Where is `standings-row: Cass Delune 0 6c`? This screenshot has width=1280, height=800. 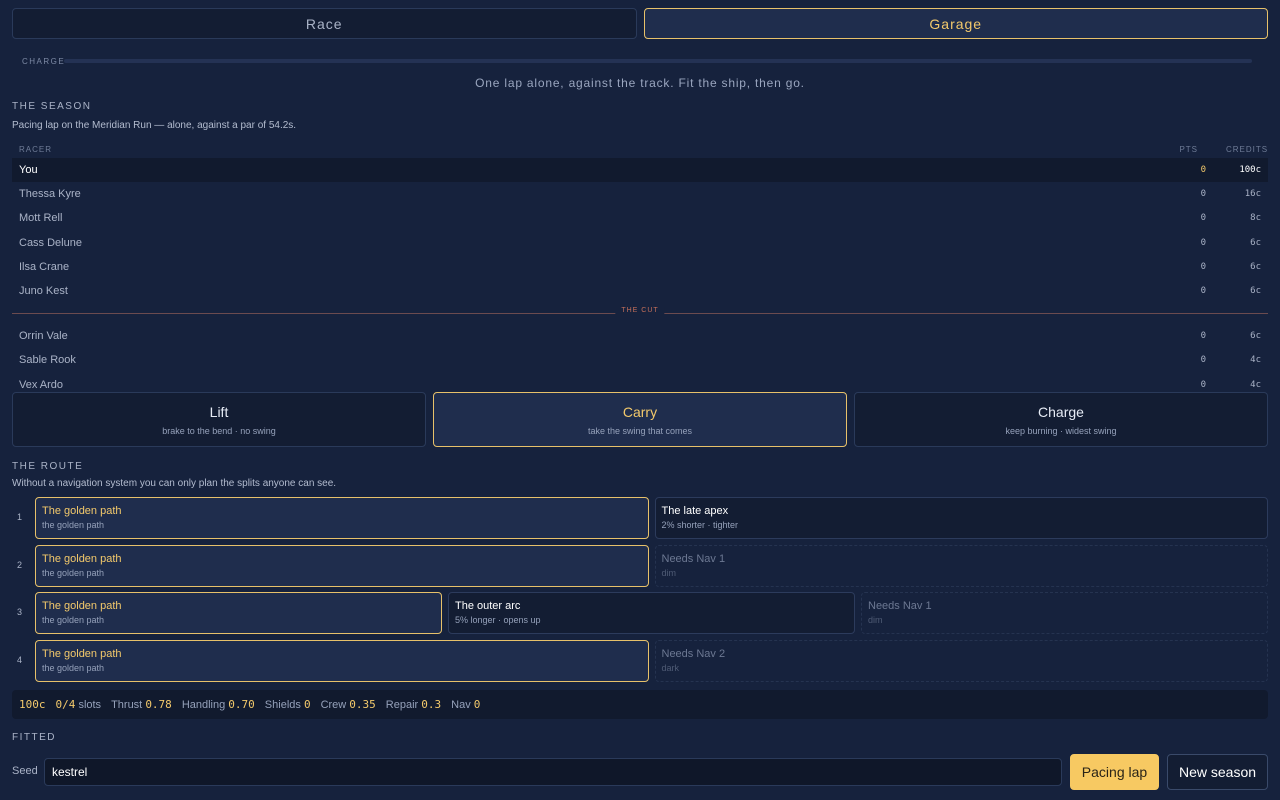
standings-row: Cass Delune 0 6c is located at coordinates (640, 243).